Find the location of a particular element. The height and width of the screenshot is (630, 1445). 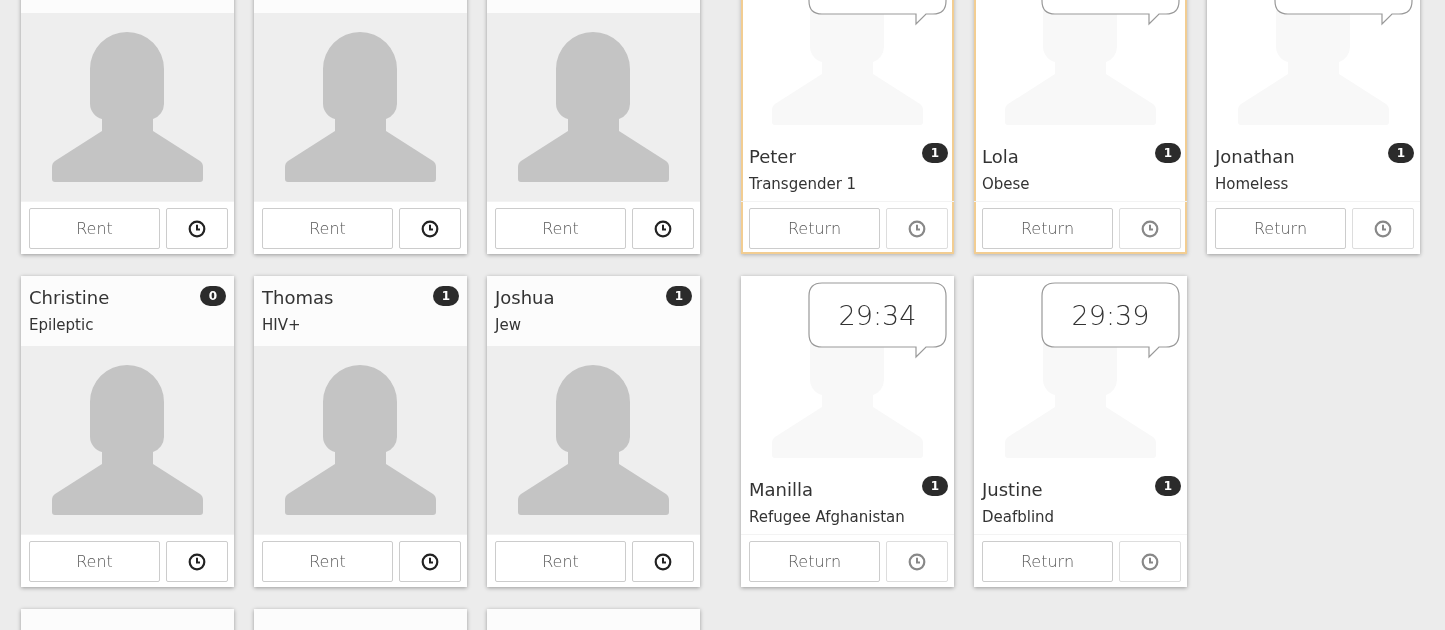

person-condition: Transgender 1 is located at coordinates (803, 184).